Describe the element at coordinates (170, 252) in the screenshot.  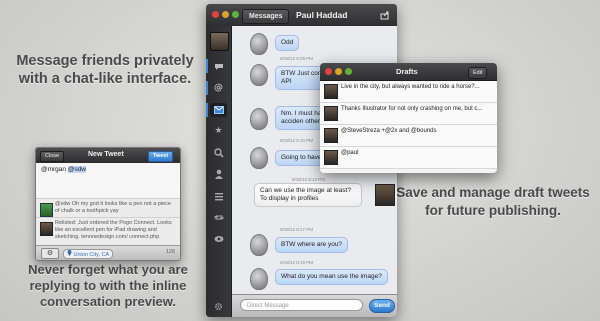
I see `character-count: 128` at that location.